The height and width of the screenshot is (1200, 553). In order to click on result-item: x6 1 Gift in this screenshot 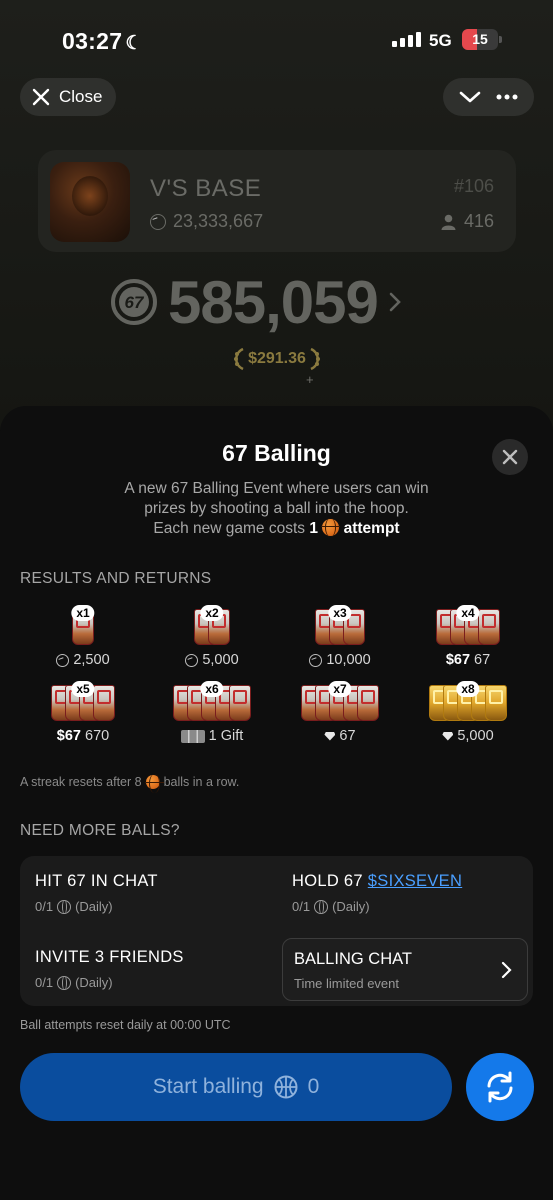, I will do `click(212, 711)`.